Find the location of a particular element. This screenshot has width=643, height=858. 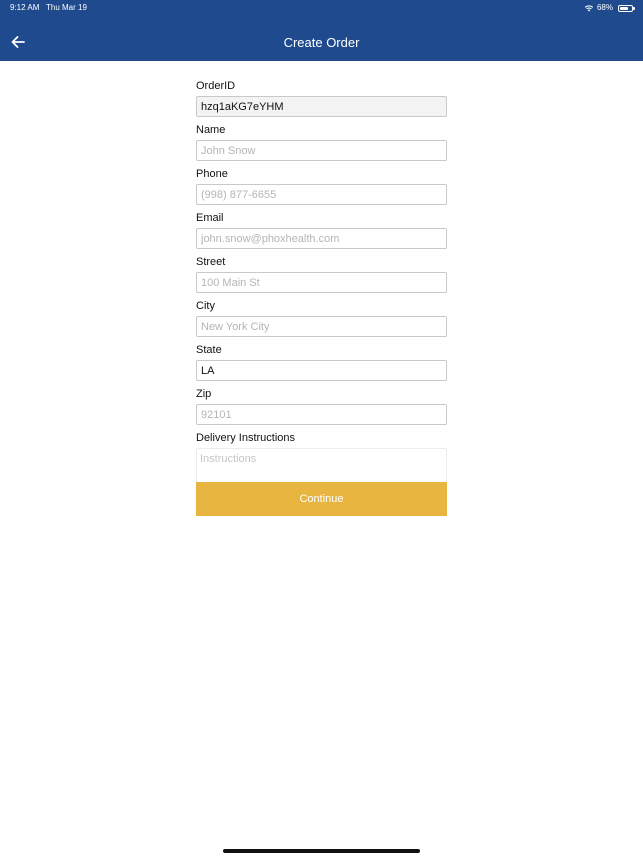

order-id-input is located at coordinates (321, 106).